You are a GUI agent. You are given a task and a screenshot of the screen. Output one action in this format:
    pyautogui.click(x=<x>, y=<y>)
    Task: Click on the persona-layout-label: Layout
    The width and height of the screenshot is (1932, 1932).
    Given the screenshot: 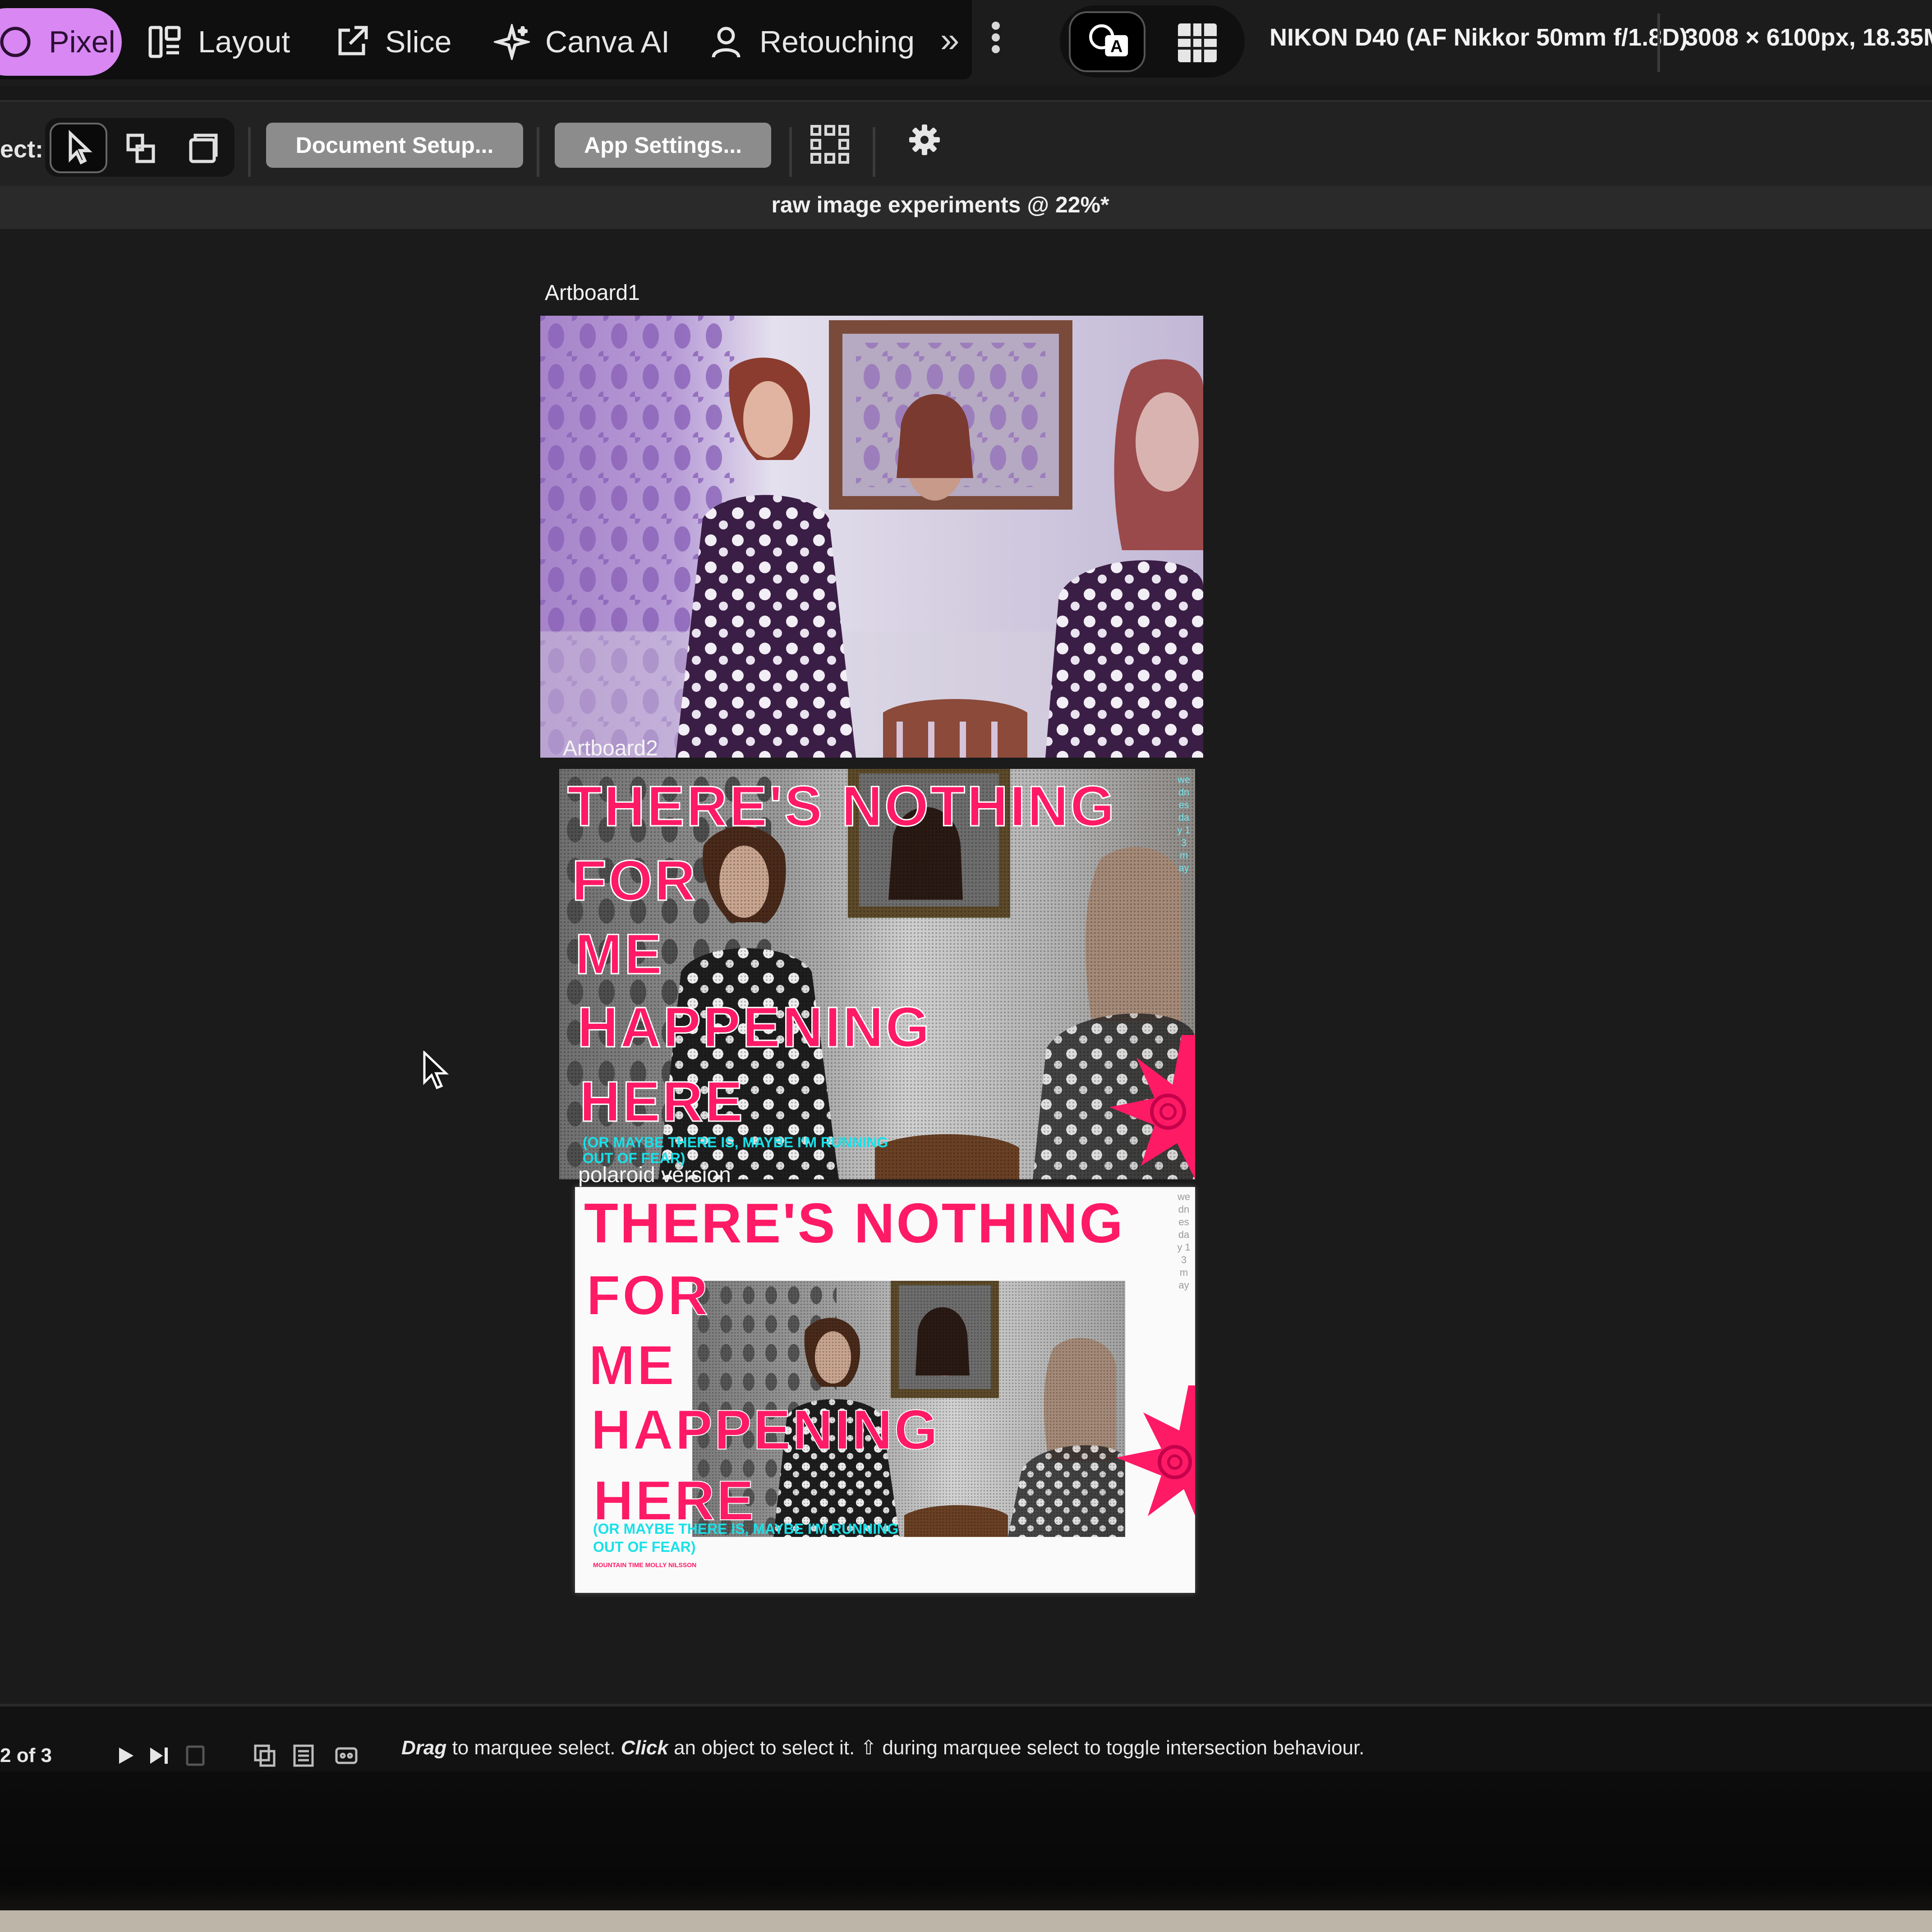 What is the action you would take?
    pyautogui.click(x=244, y=42)
    